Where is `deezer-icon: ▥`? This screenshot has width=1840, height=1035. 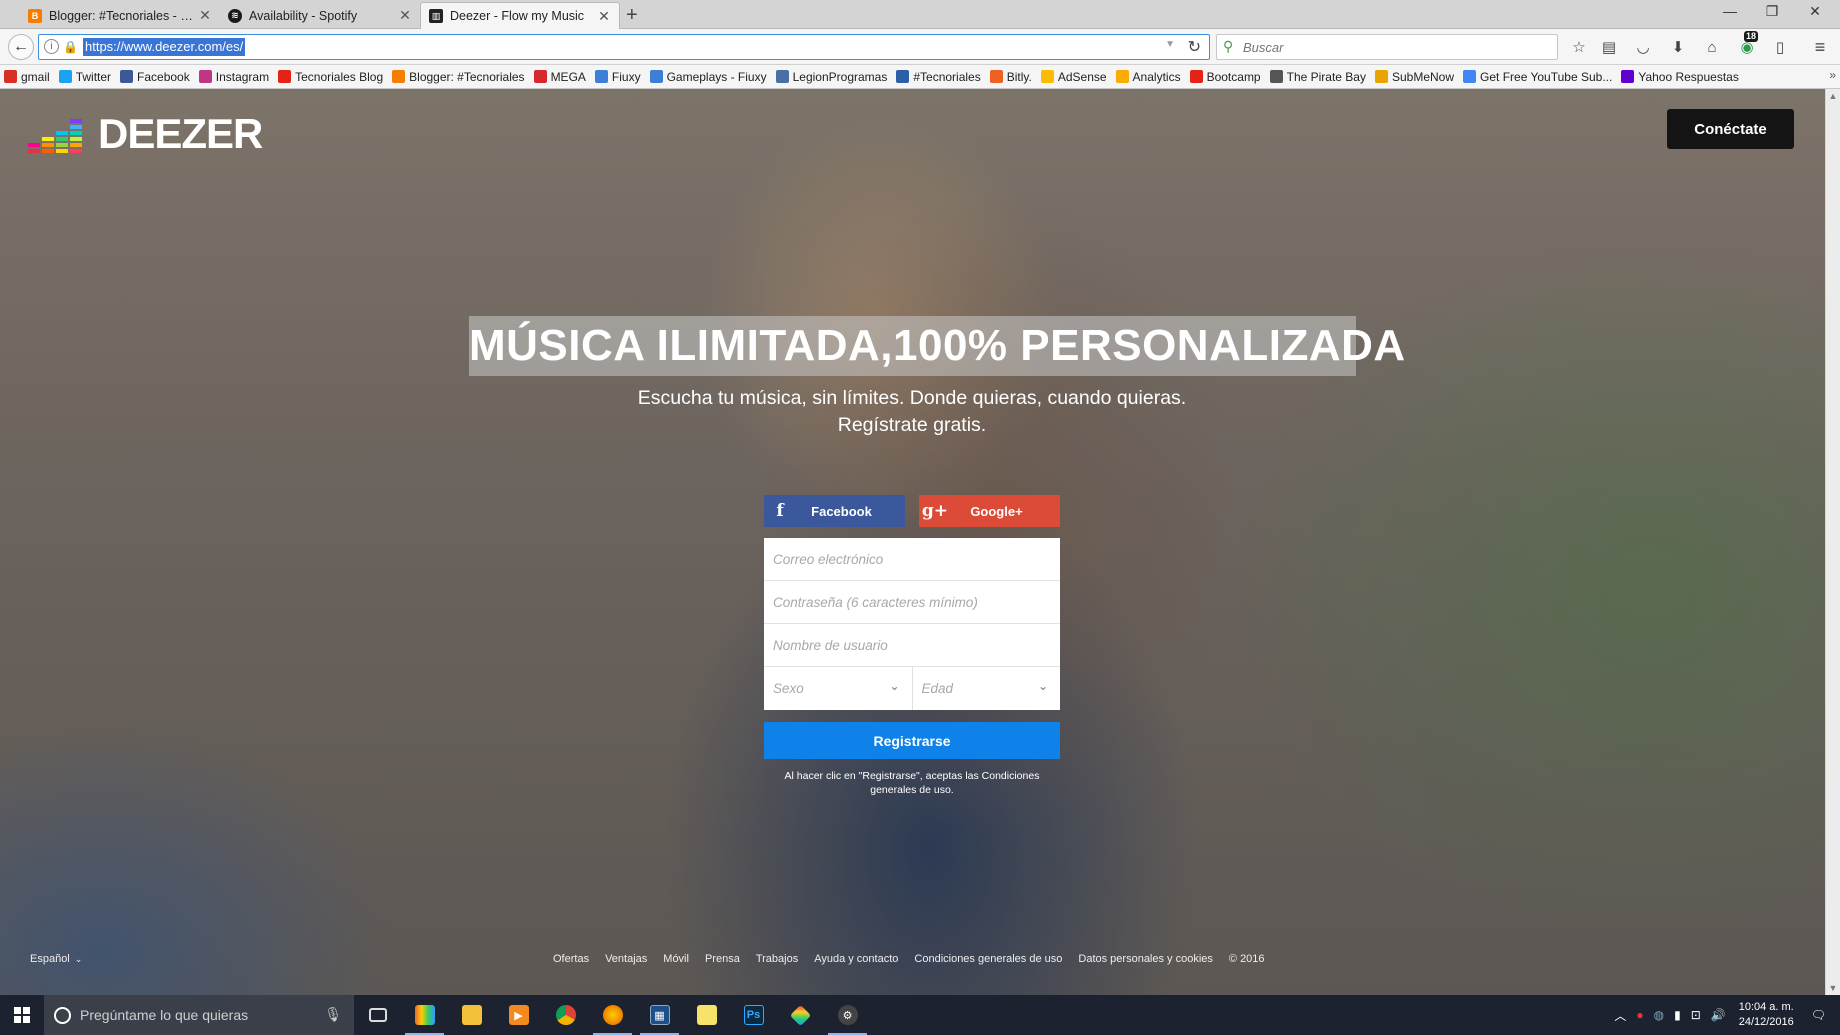
deezer-icon: ▥ is located at coordinates (436, 16).